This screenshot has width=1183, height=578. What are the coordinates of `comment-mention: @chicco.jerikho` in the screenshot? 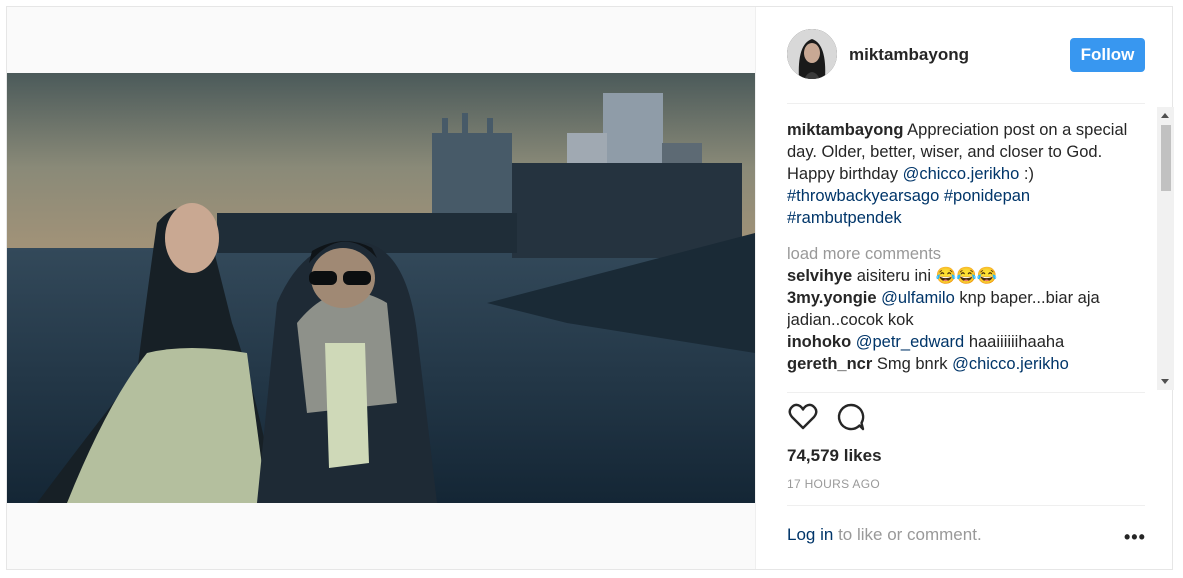 It's located at (1010, 364).